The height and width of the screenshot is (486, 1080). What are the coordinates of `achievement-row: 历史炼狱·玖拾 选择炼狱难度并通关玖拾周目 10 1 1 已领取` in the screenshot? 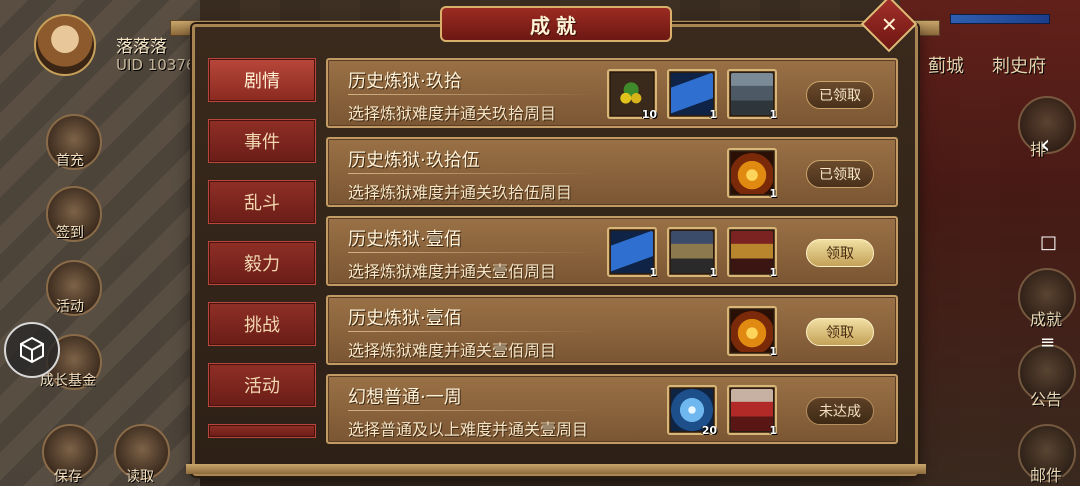 It's located at (612, 93).